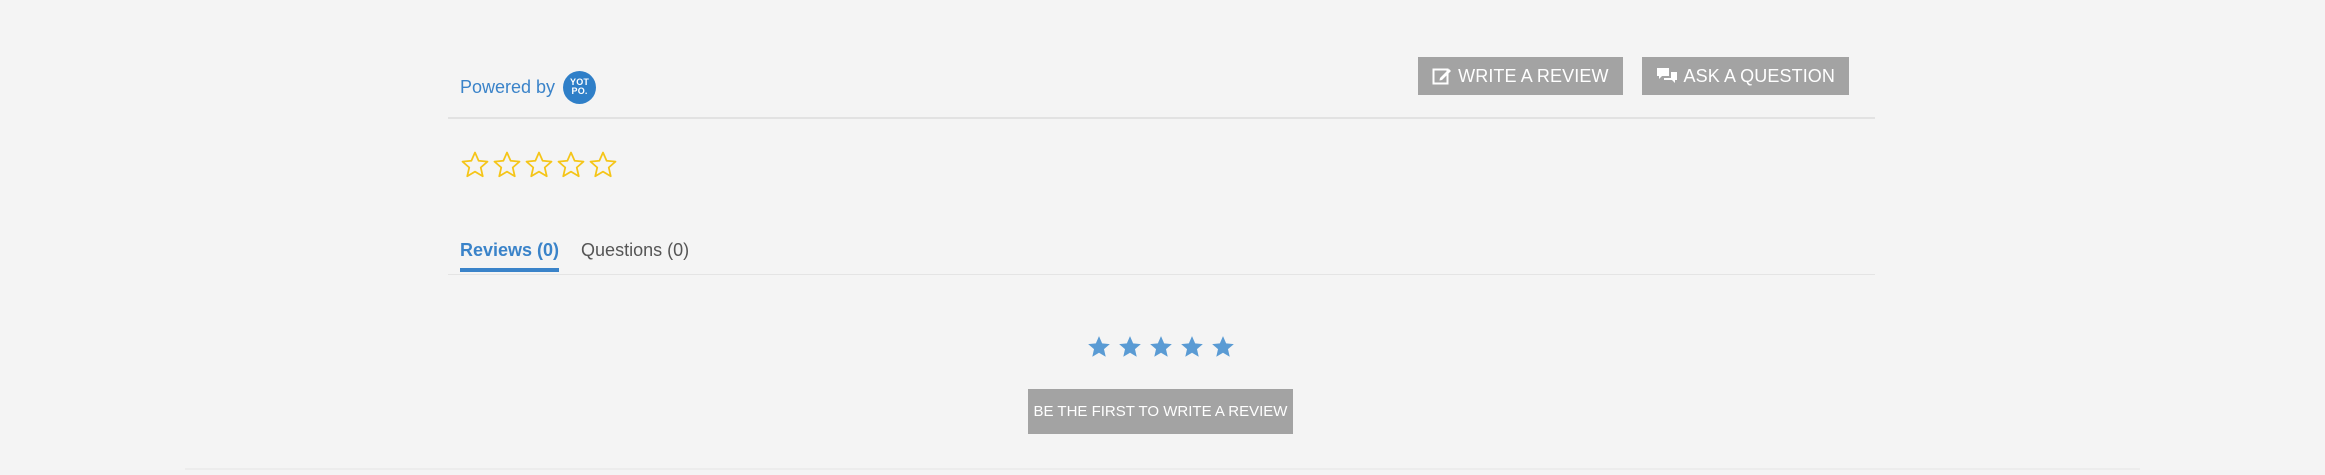  Describe the element at coordinates (1633, 76) in the screenshot. I see `action-buttons: WRITE A REVIEW ASK A QUESTION` at that location.